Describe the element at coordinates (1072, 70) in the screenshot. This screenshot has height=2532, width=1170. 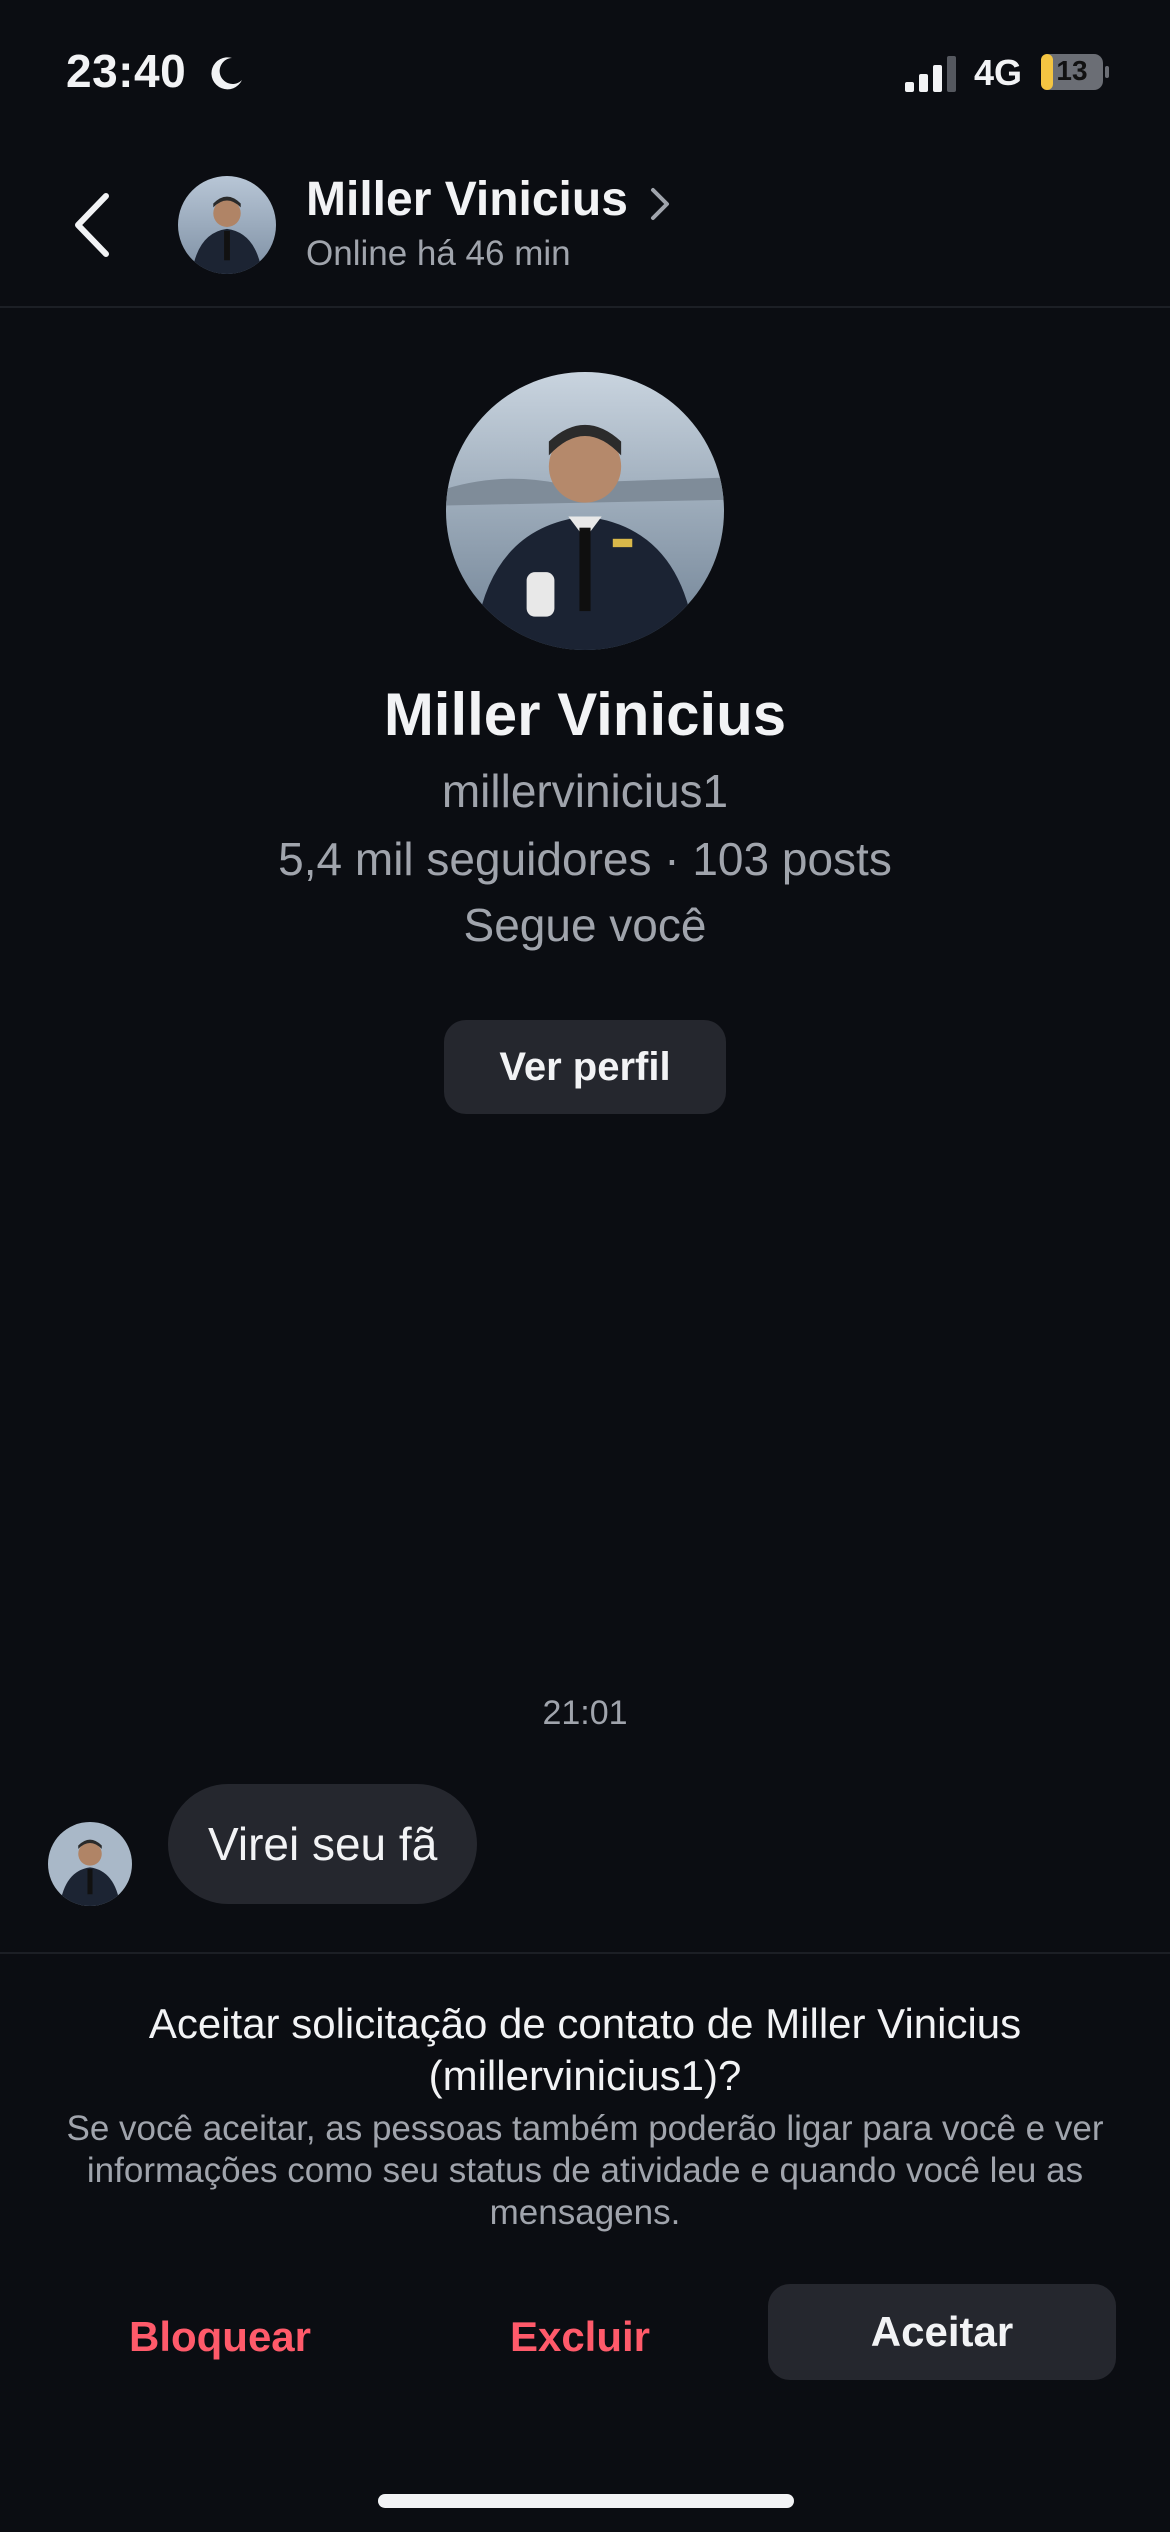
I see `battery-level: 13` at that location.